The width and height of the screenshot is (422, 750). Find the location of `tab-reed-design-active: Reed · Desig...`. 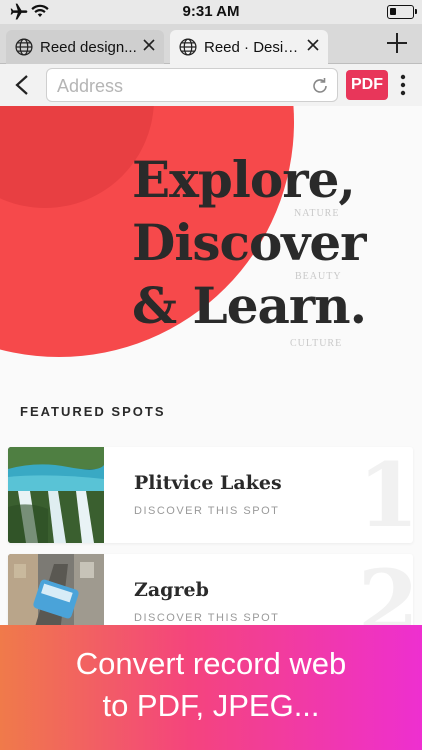

tab-reed-design-active: Reed · Desig... is located at coordinates (249, 47).